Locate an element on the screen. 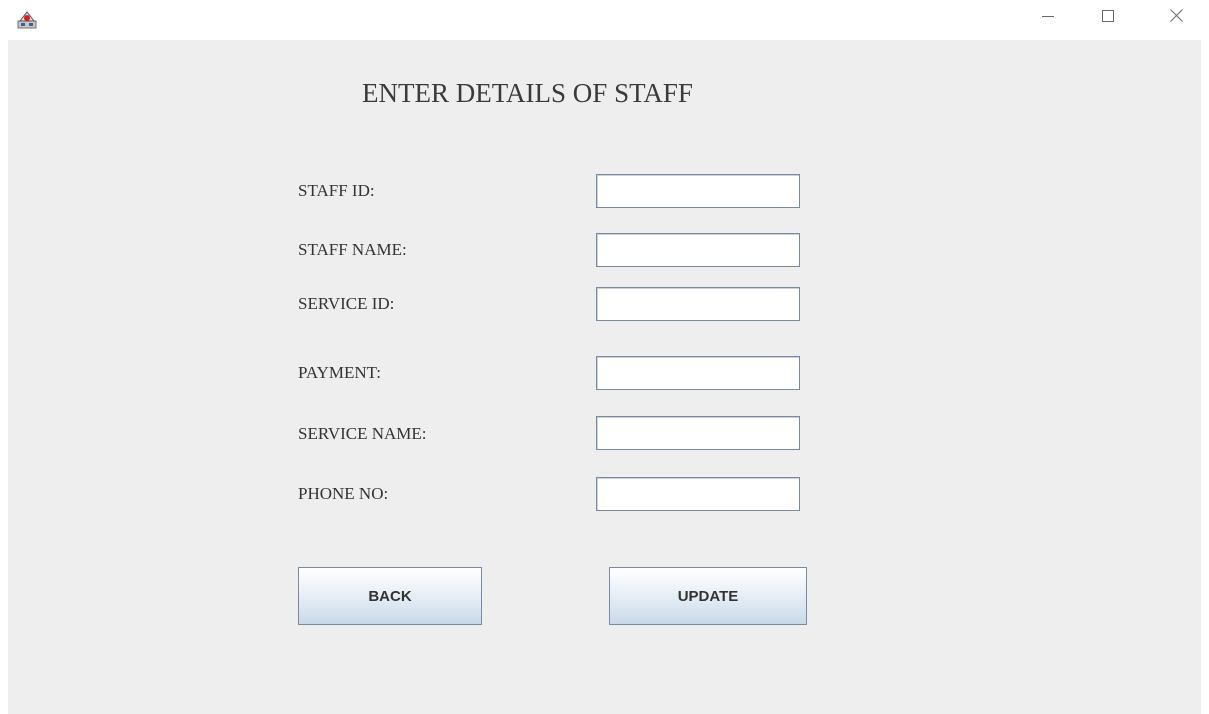 The width and height of the screenshot is (1209, 714). maximize-icon is located at coordinates (1108, 18).